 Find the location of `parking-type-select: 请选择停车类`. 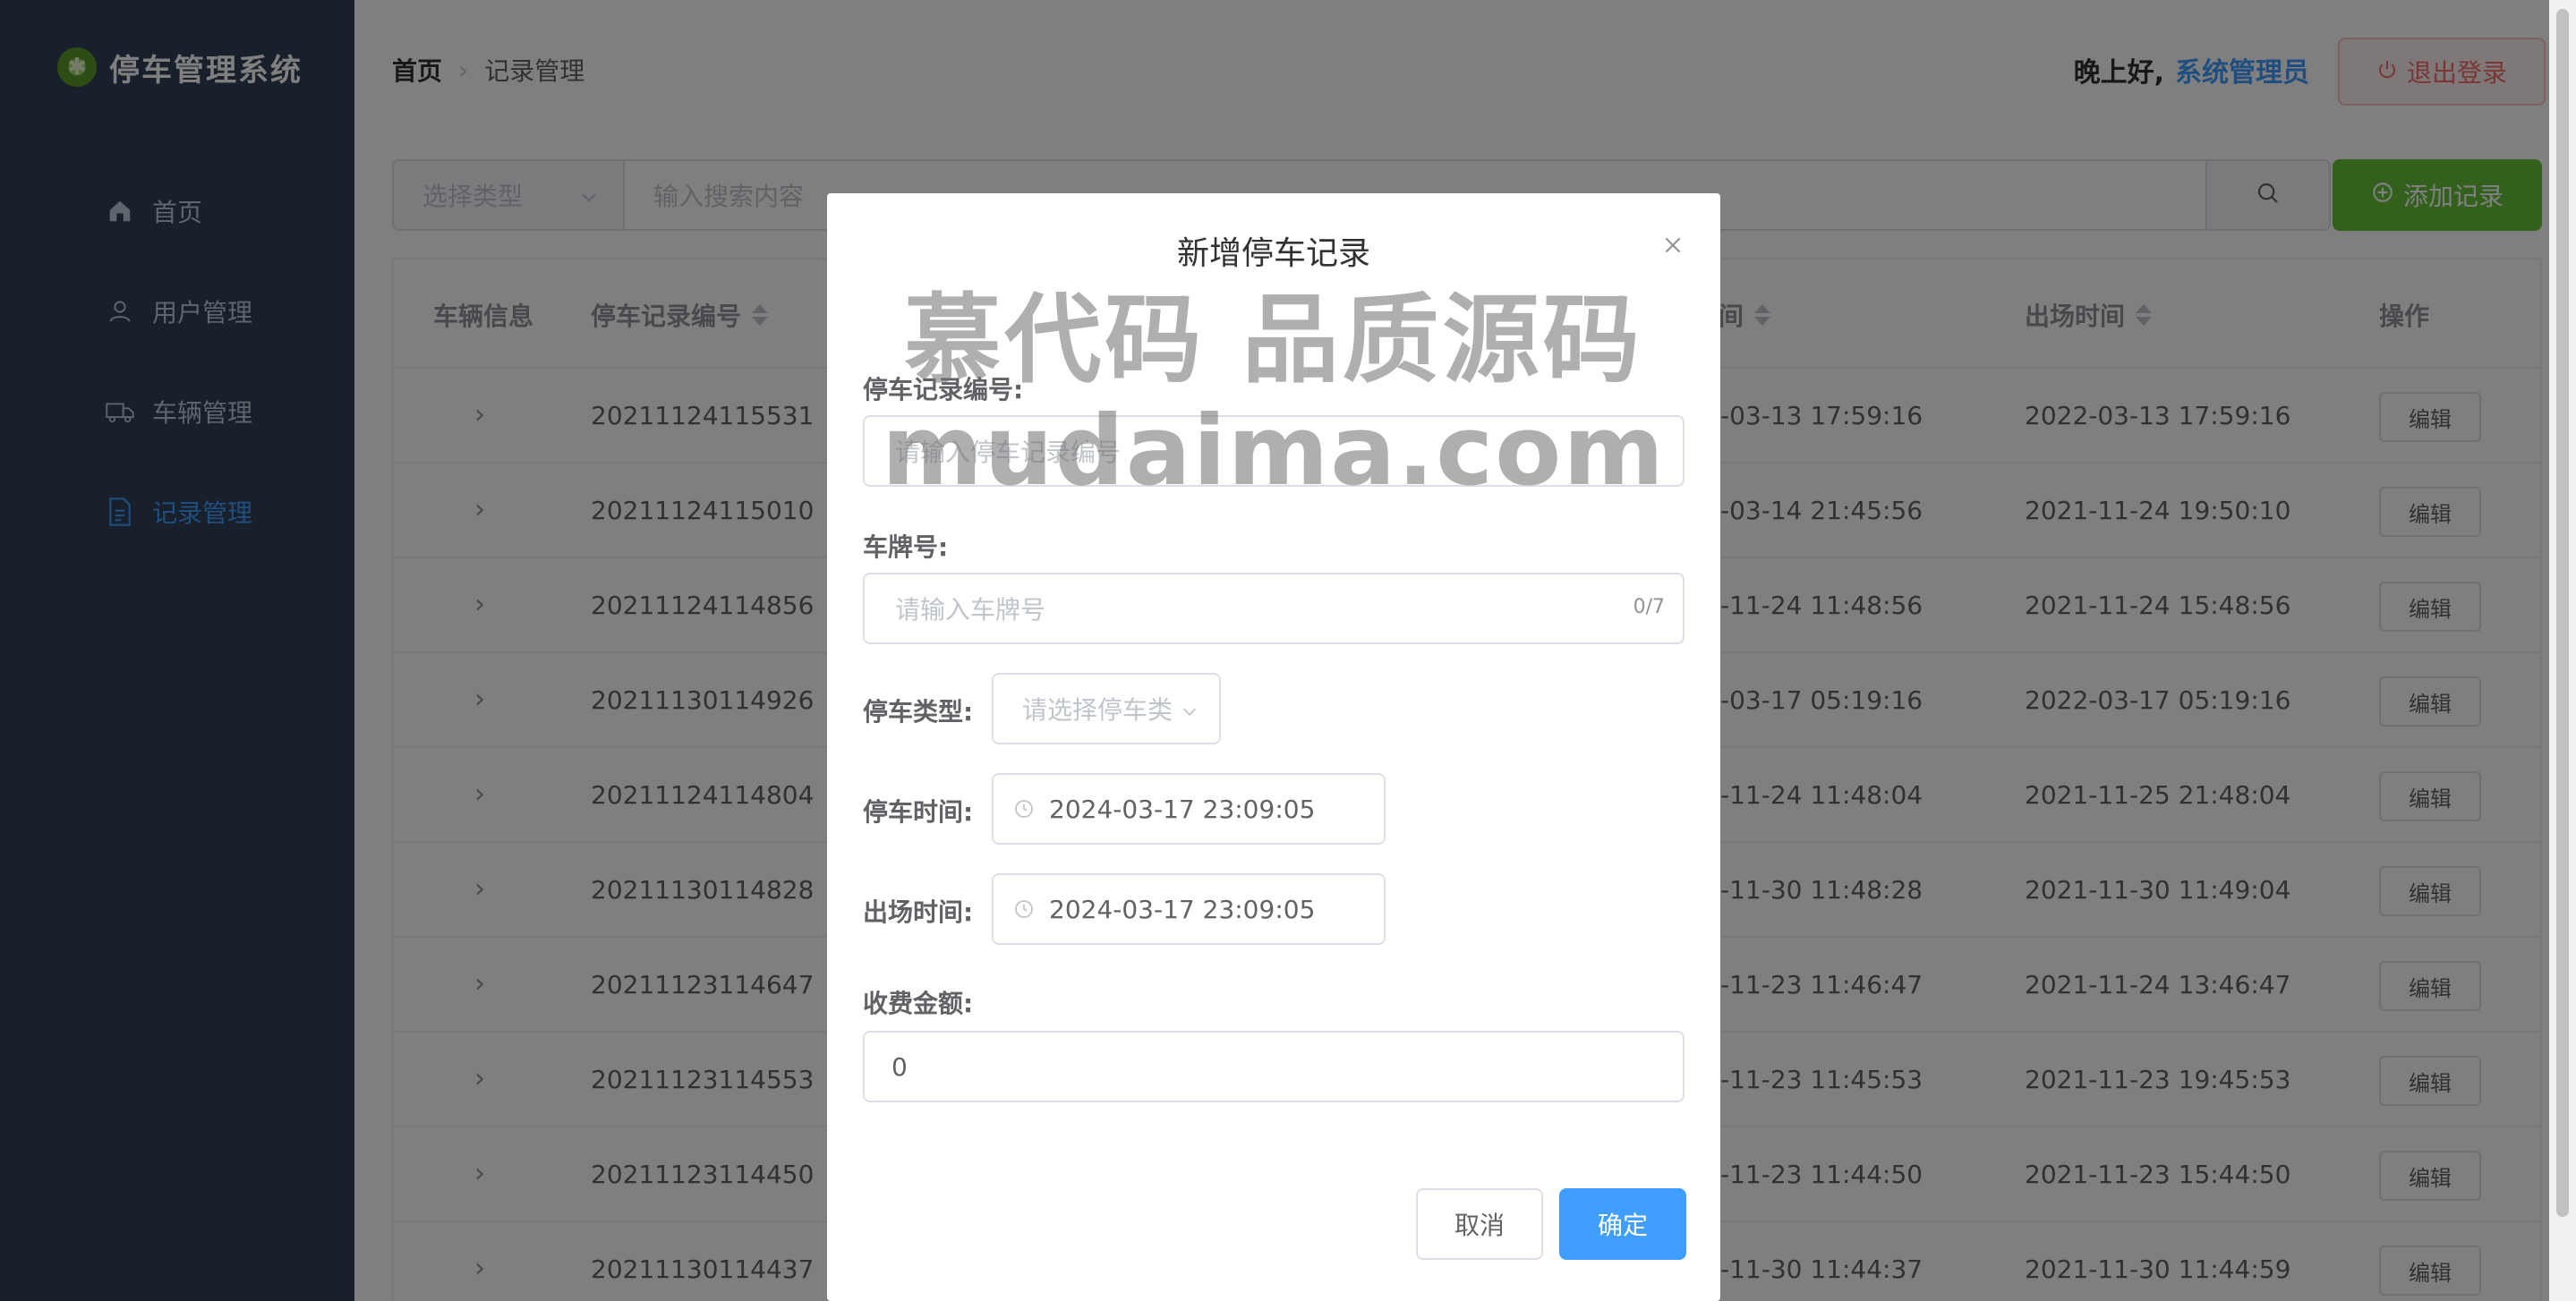

parking-type-select: 请选择停车类 is located at coordinates (1106, 708).